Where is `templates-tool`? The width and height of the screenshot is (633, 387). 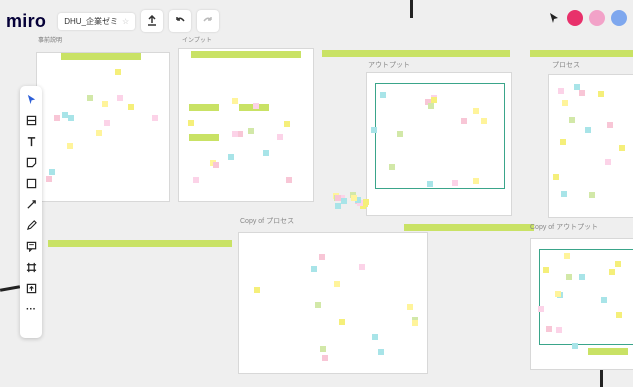
templates-tool is located at coordinates (31, 120).